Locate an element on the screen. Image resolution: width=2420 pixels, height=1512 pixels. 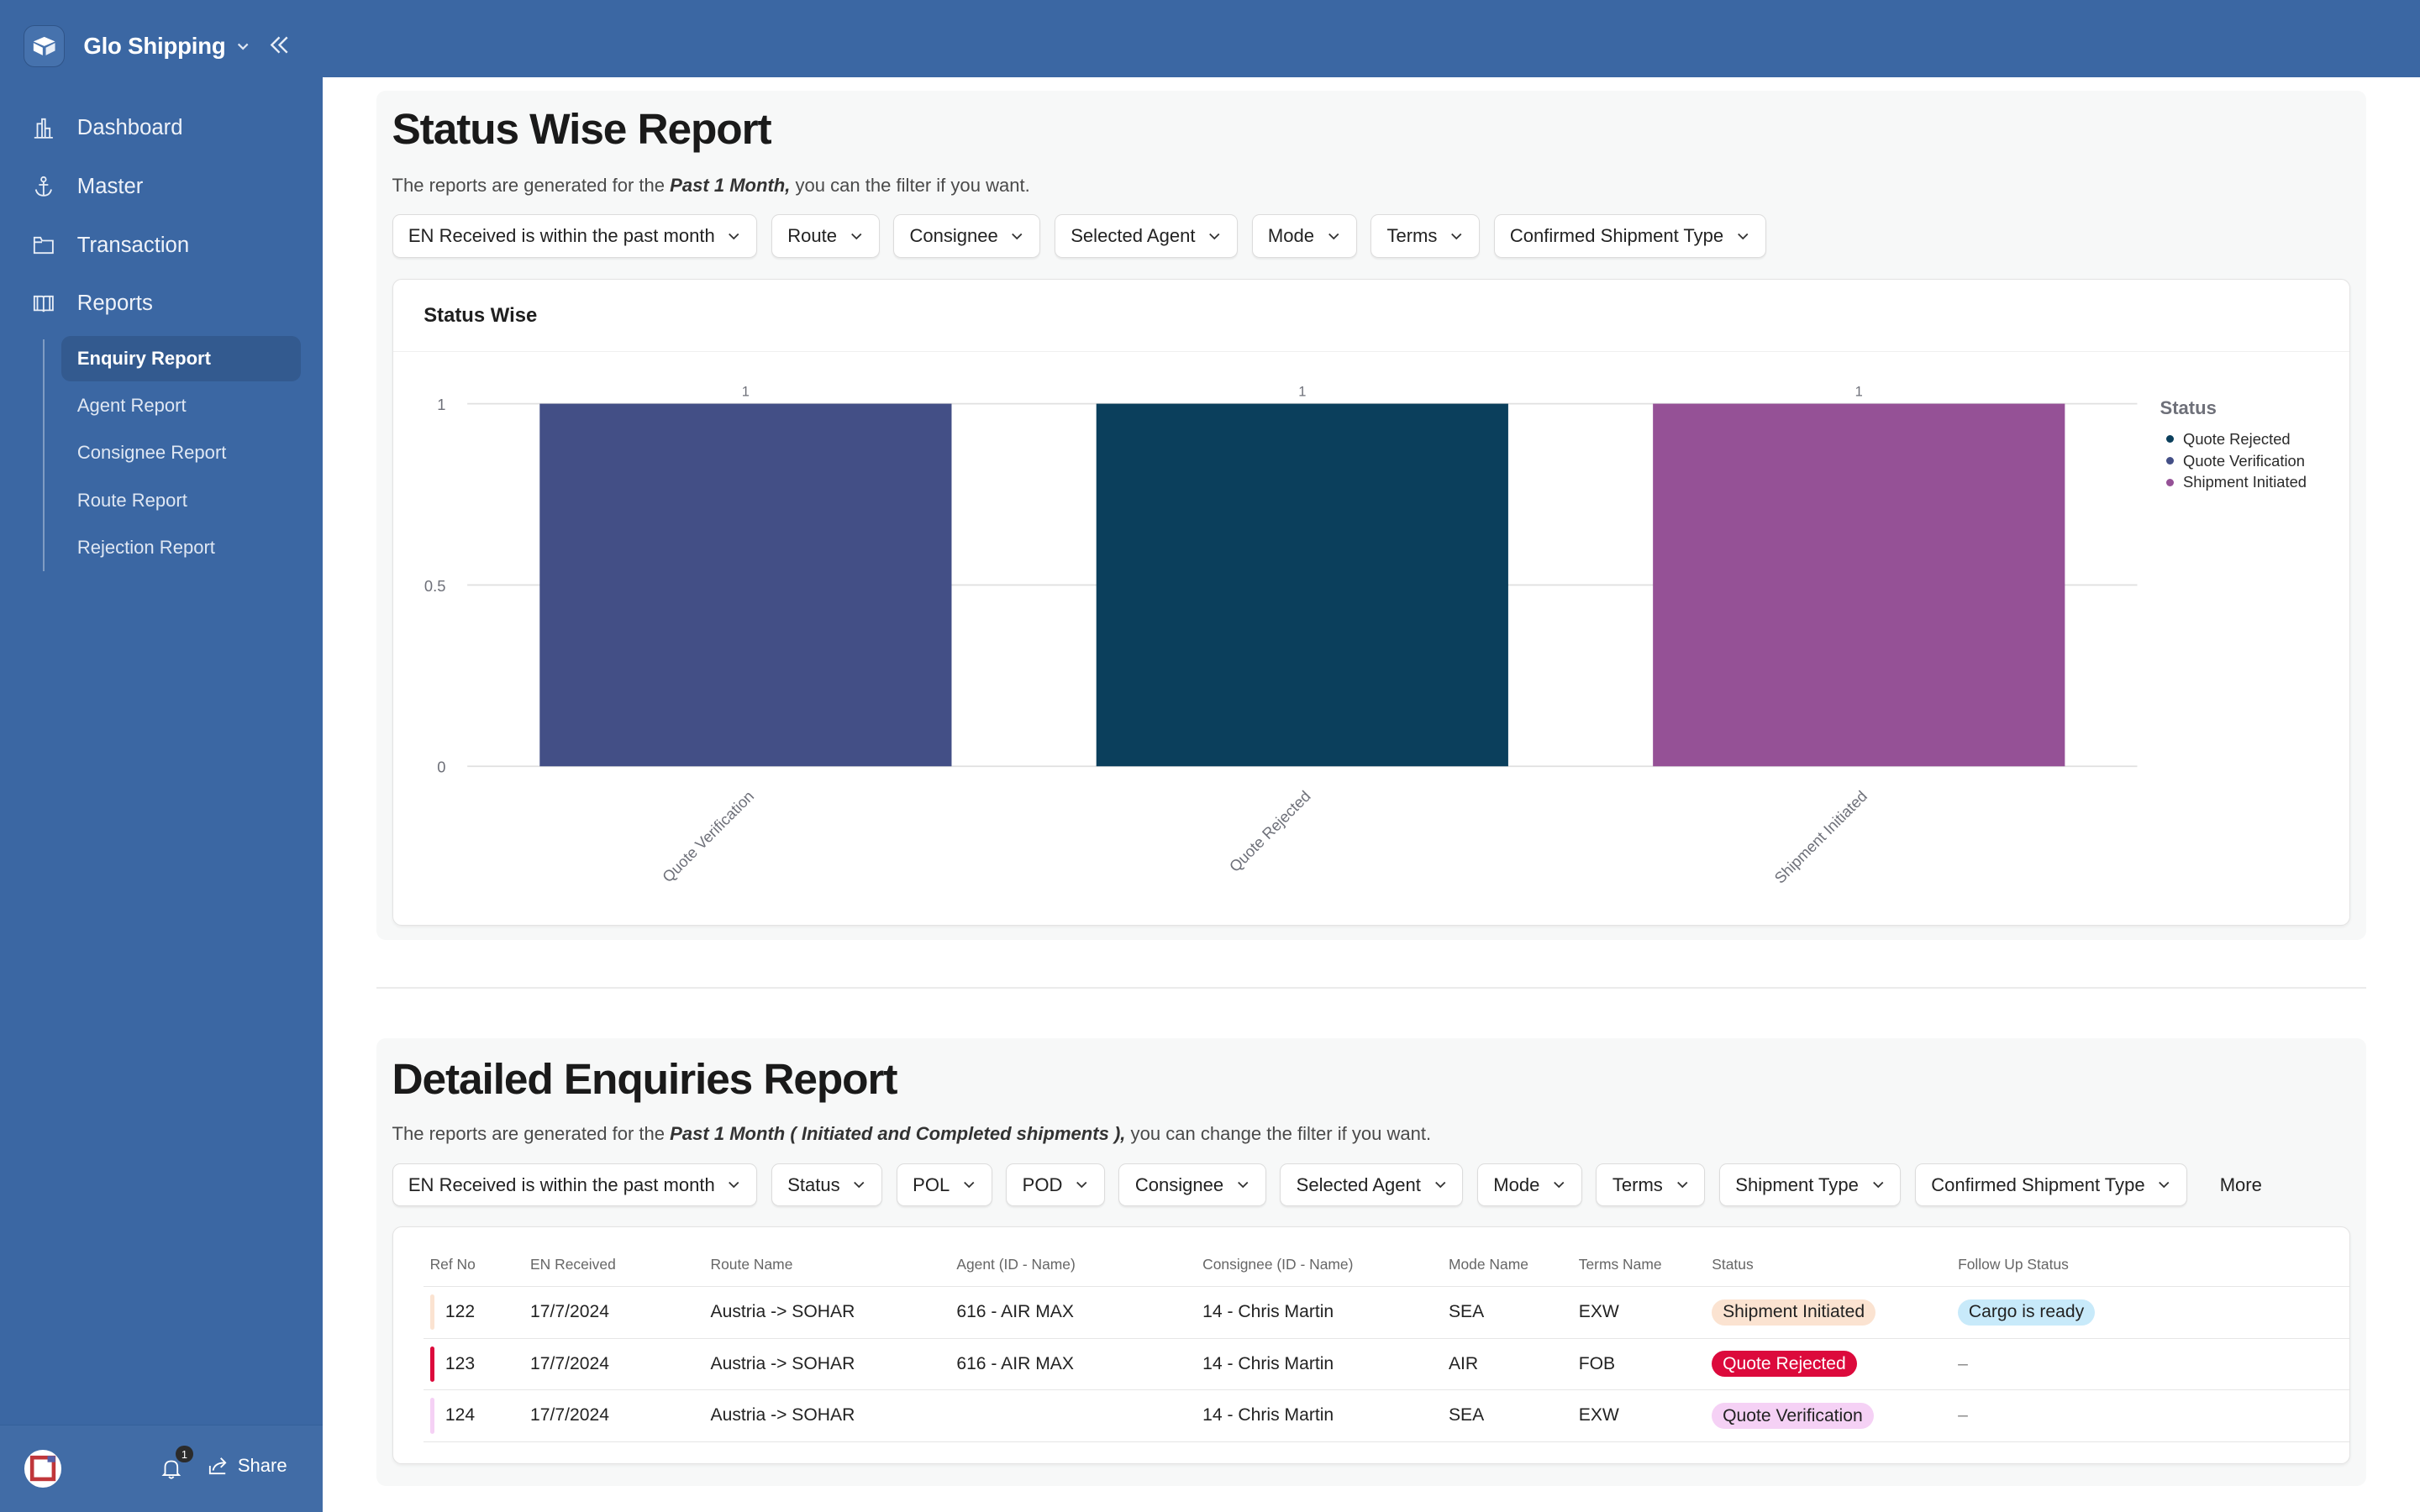
filter-label: EN Received is within the past month is located at coordinates (561, 1184).